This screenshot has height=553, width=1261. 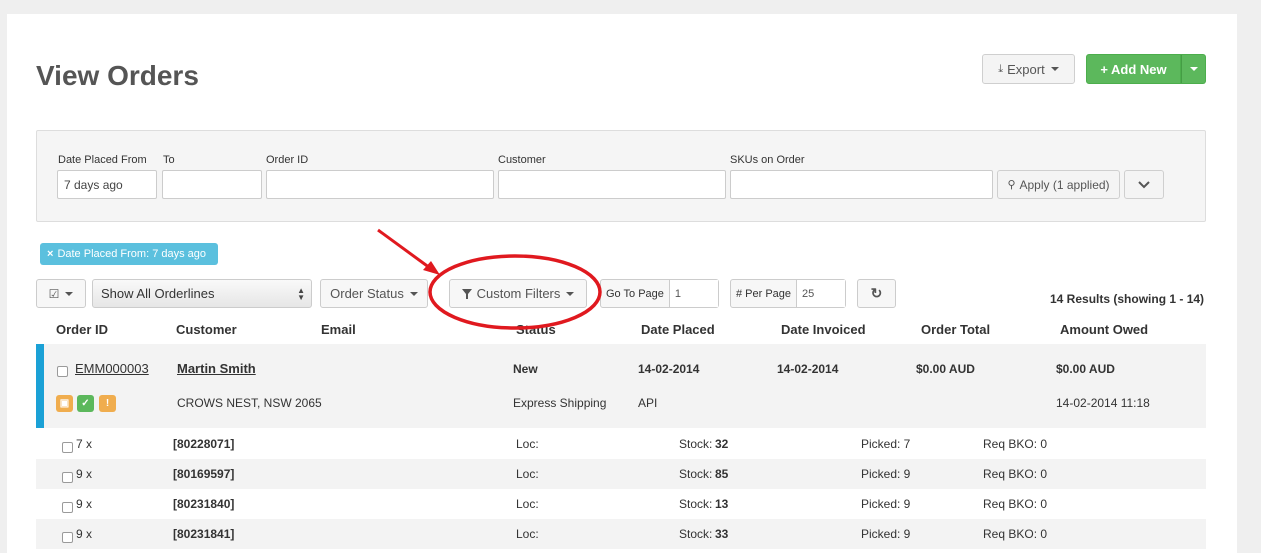 What do you see at coordinates (117, 75) in the screenshot?
I see `page-title: View Orders` at bounding box center [117, 75].